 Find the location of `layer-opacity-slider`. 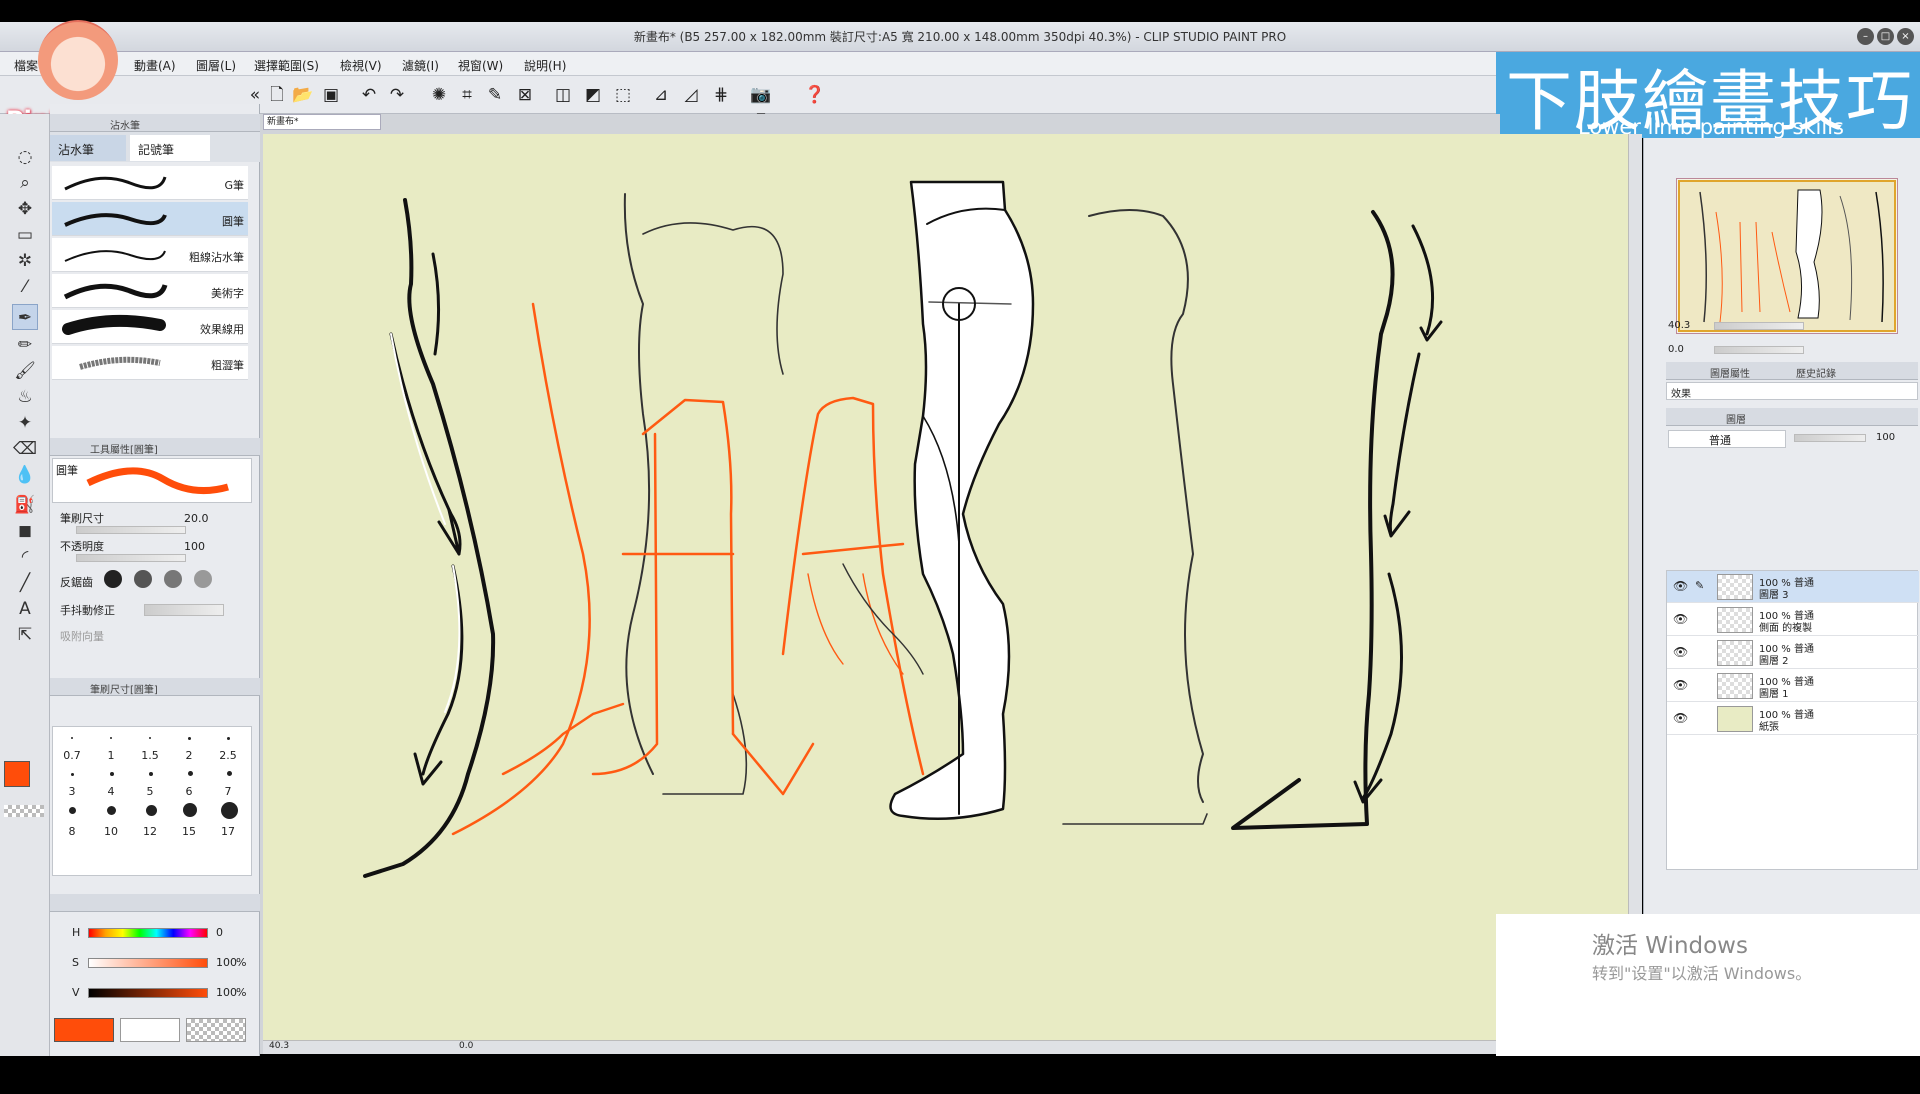

layer-opacity-slider is located at coordinates (1830, 438).